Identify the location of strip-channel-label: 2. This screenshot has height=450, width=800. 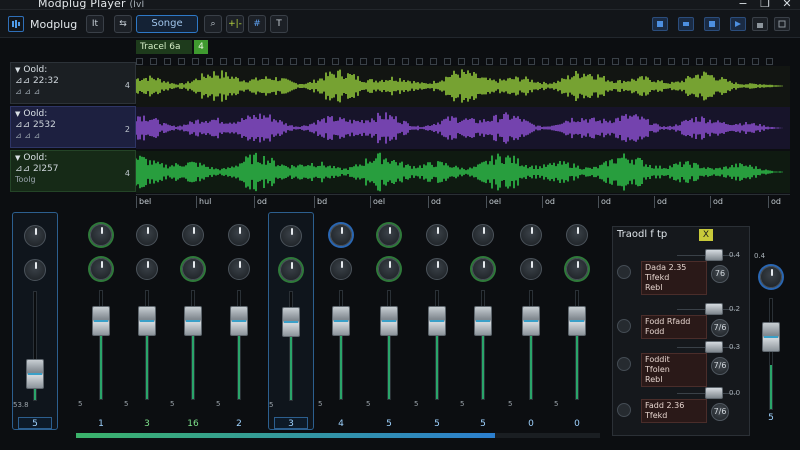
(239, 424).